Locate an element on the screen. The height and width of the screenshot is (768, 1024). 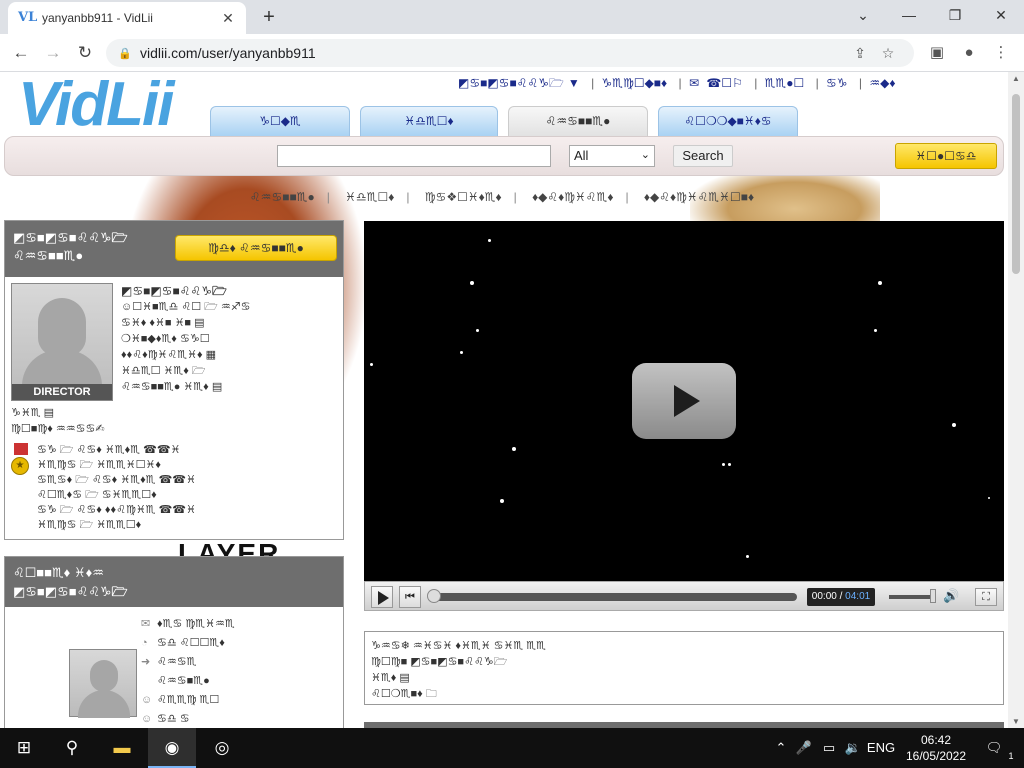
profile-line: ♦♦♌♦♍♓♌♏♓♦ ▦ is located at coordinates (169, 355).